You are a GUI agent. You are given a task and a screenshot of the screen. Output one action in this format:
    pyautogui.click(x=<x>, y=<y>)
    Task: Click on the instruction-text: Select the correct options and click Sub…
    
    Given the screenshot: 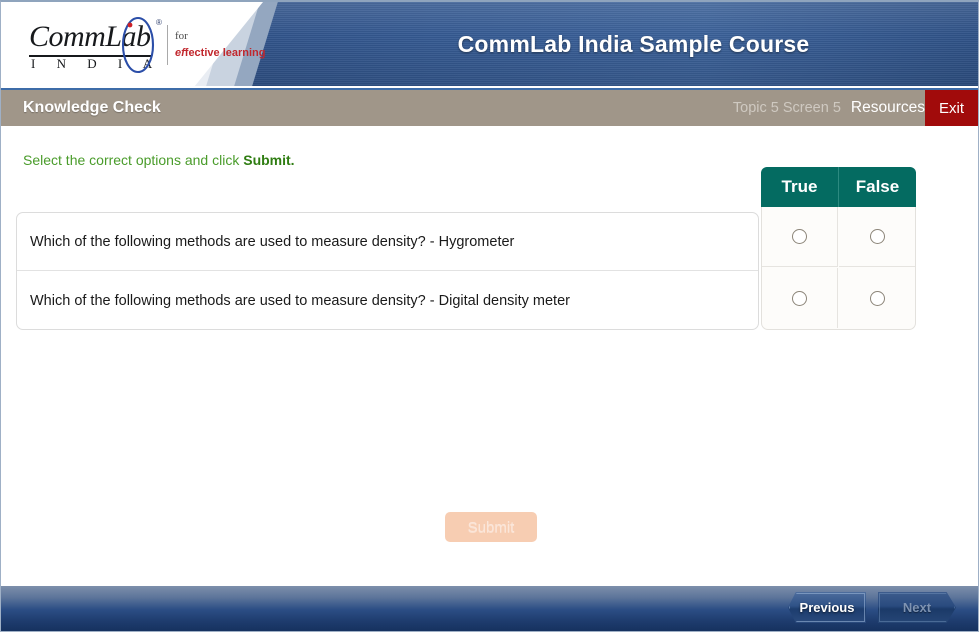 What is the action you would take?
    pyautogui.click(x=159, y=160)
    